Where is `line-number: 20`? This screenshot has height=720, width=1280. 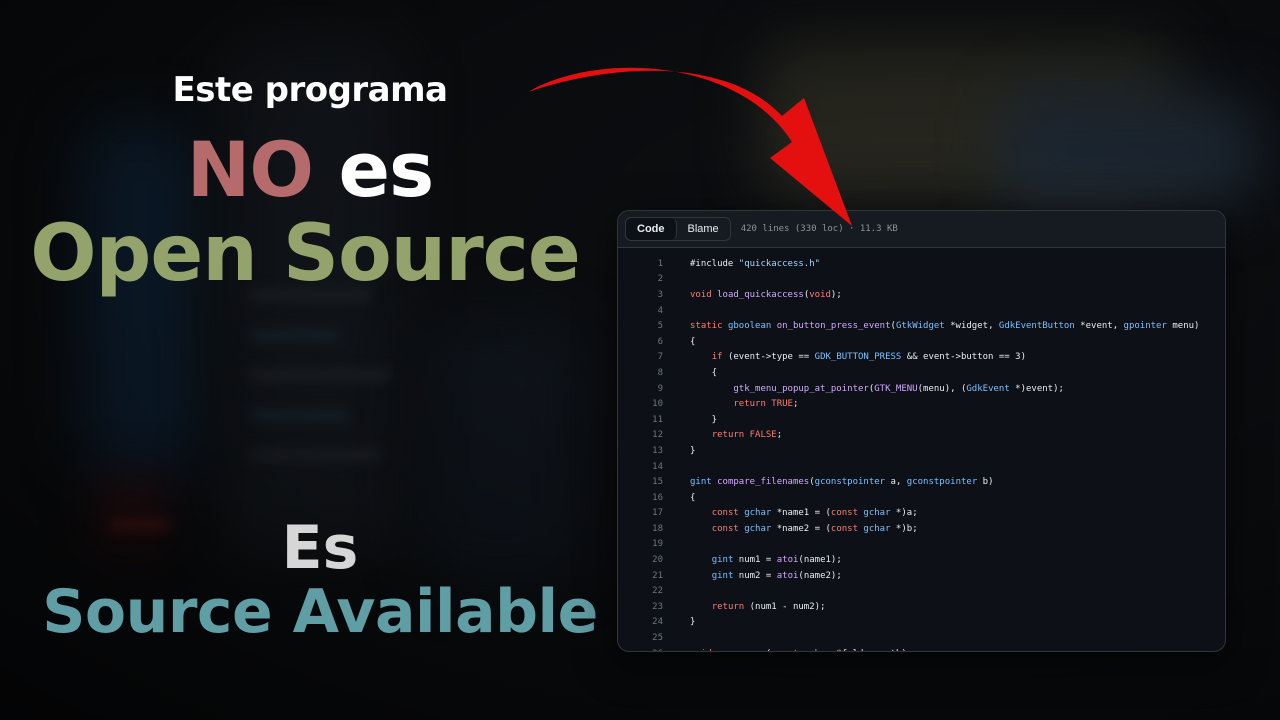
line-number: 20 is located at coordinates (657, 560).